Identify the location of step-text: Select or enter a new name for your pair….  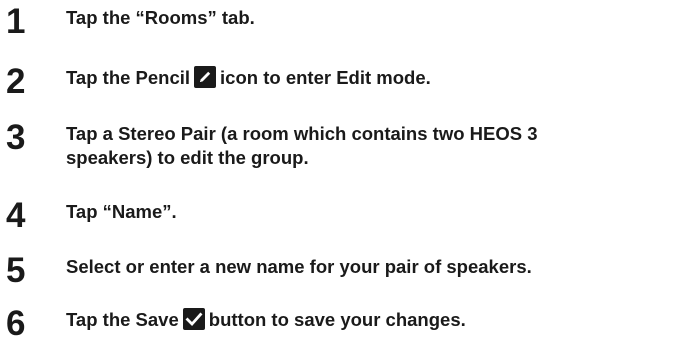
(299, 266).